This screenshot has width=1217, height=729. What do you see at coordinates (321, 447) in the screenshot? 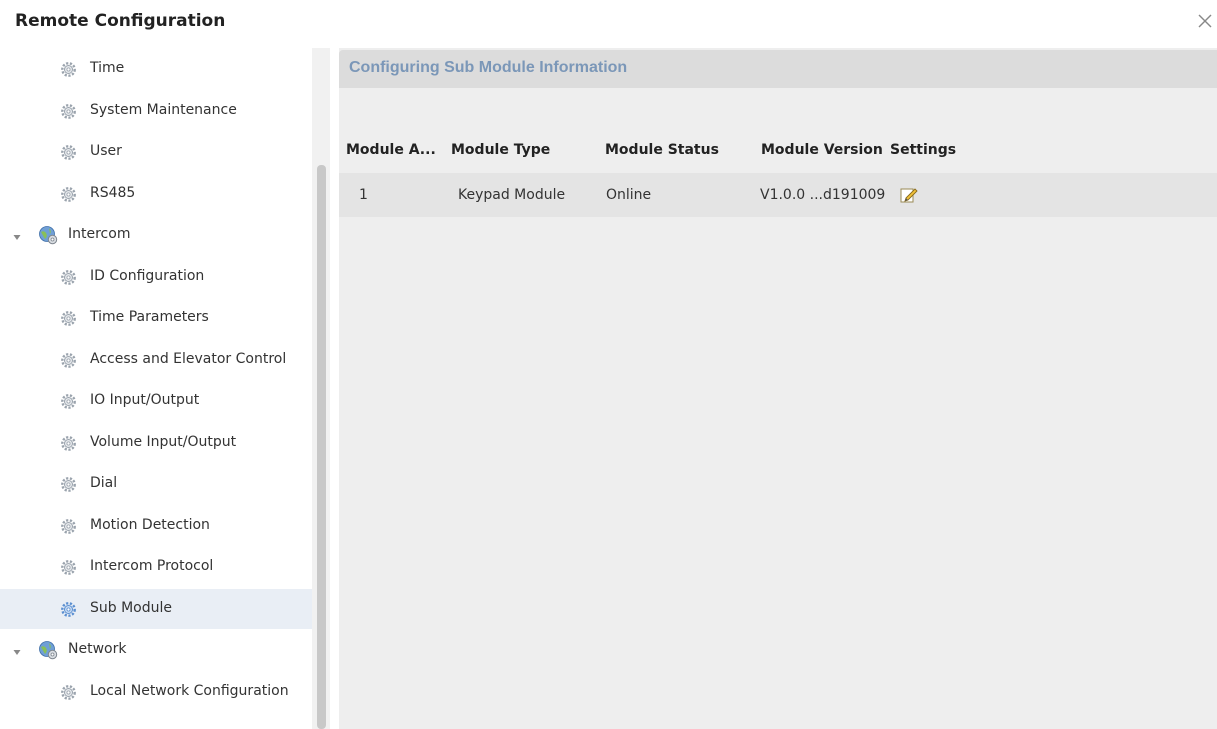
I see `sidebar-scrollbar-thumb` at bounding box center [321, 447].